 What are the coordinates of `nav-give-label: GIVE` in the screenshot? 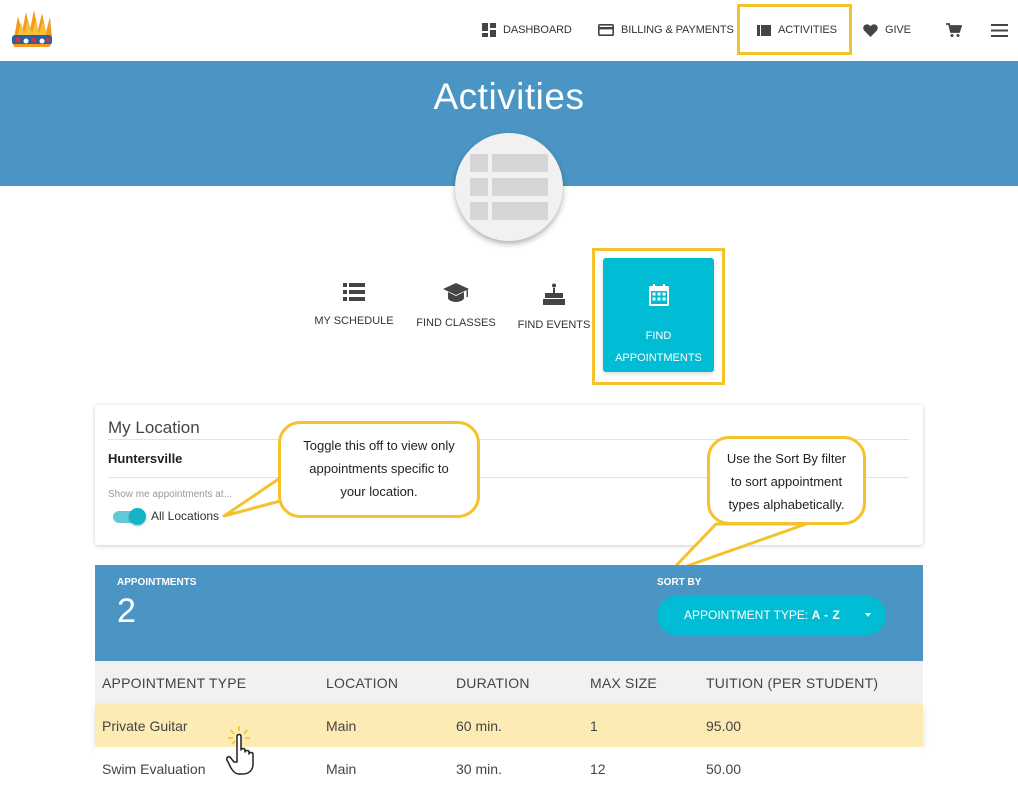 It's located at (898, 30).